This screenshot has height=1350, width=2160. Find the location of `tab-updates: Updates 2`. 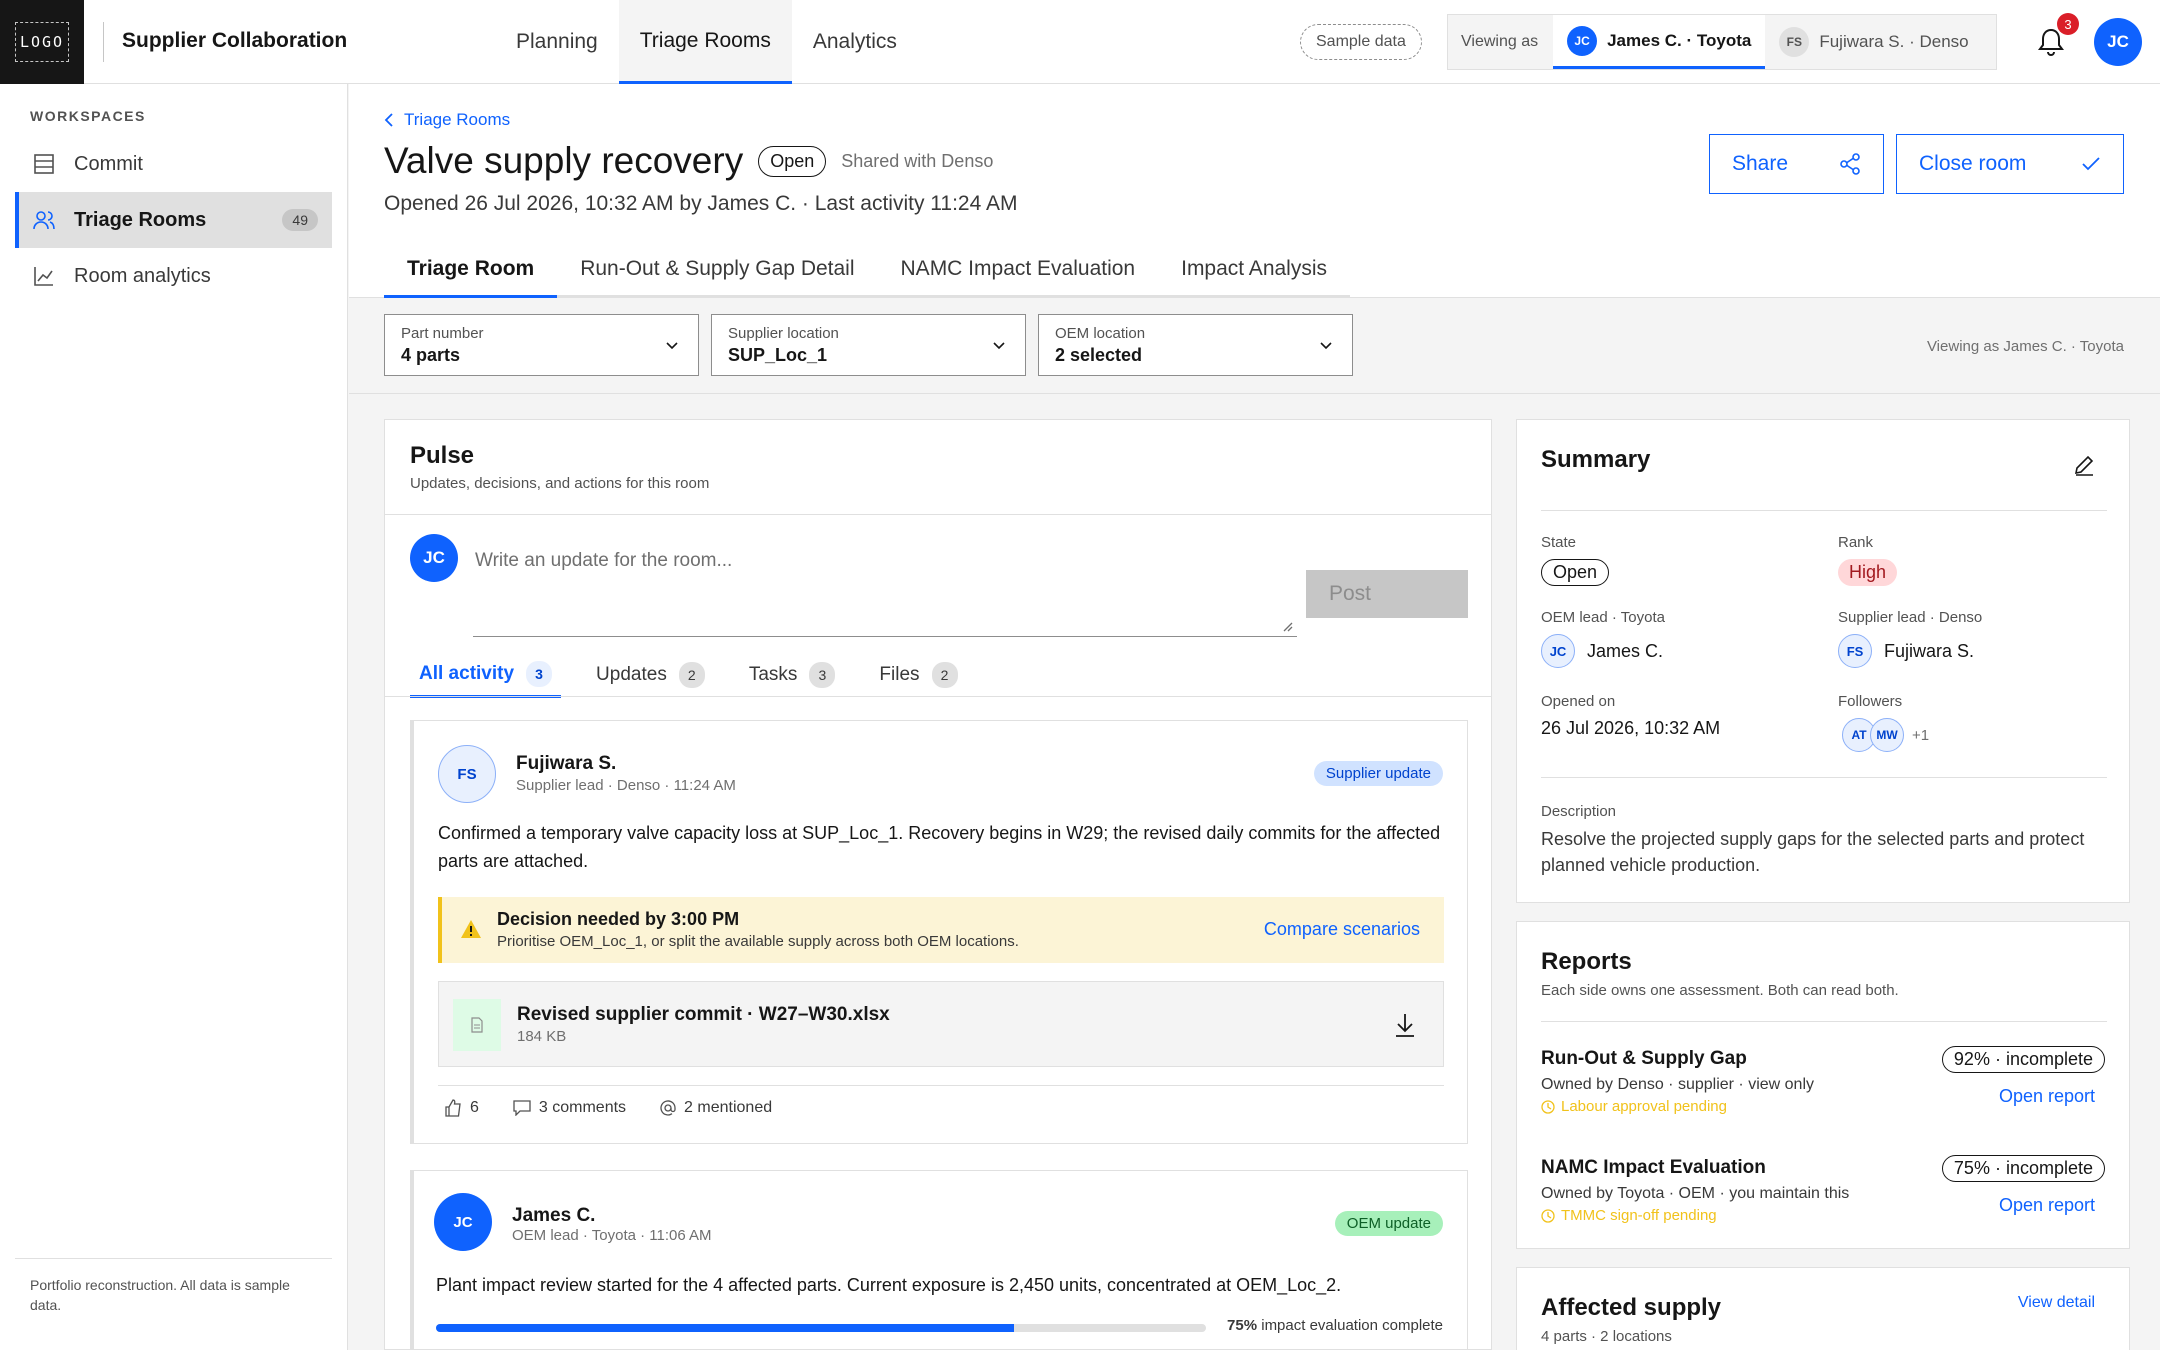

tab-updates: Updates 2 is located at coordinates (650, 675).